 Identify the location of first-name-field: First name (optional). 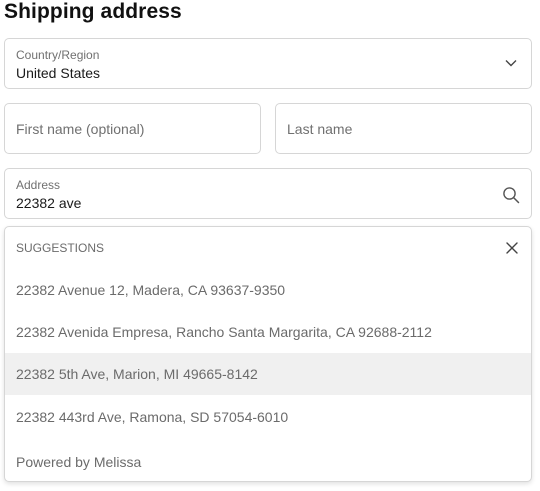
(132, 128).